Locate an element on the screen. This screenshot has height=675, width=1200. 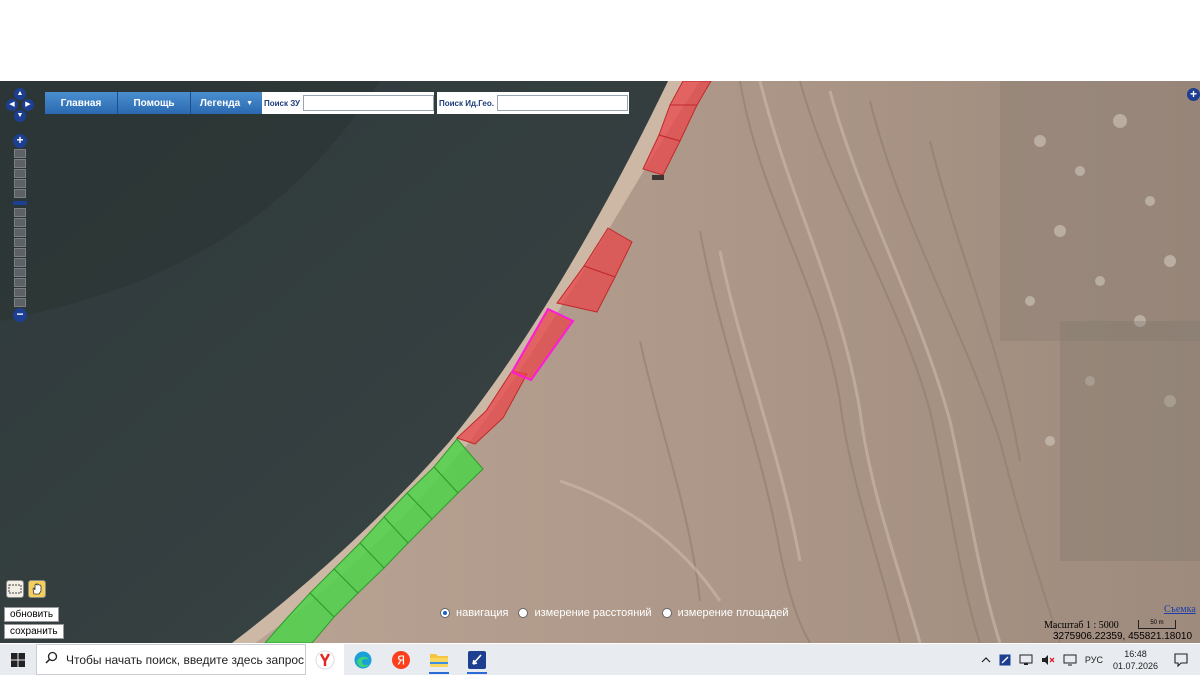
yandex-icon: Я is located at coordinates (401, 659).